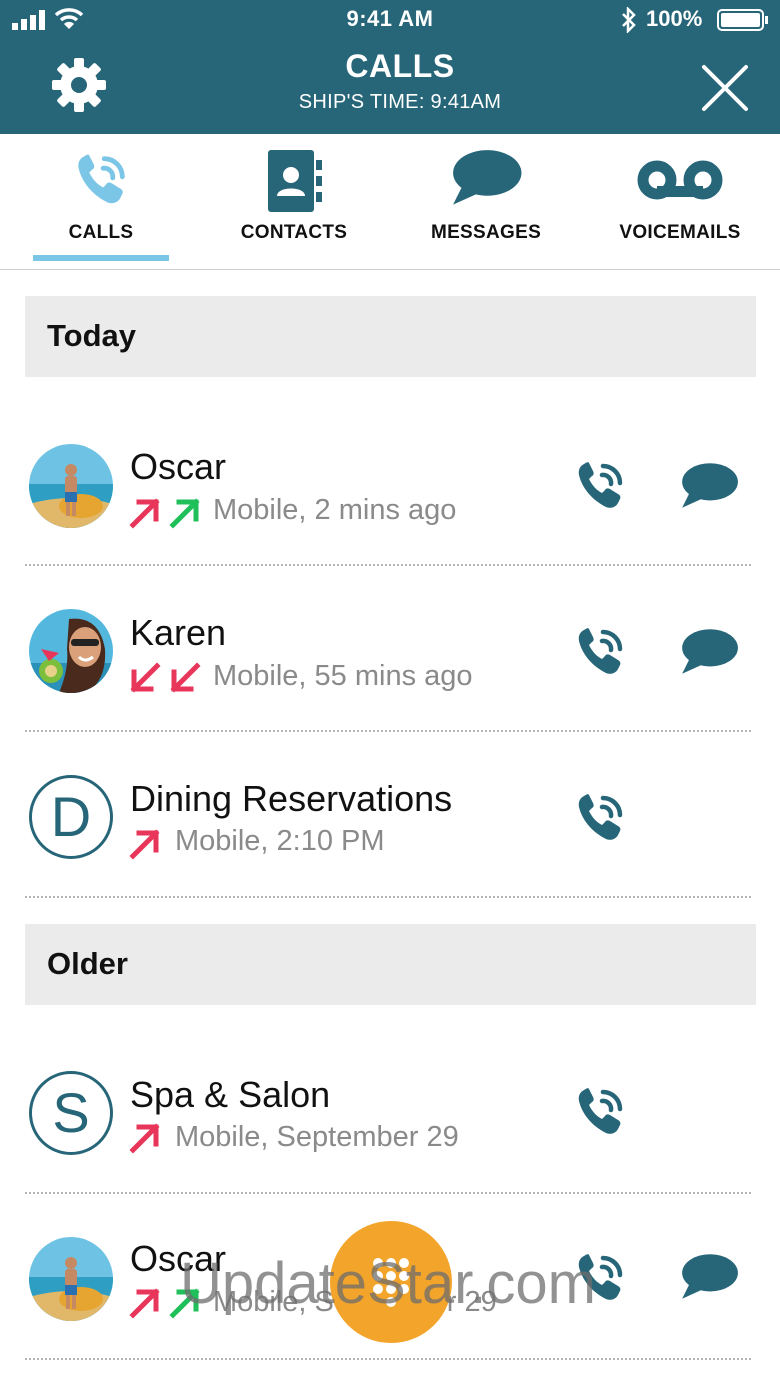 Image resolution: width=780 pixels, height=1387 pixels. Describe the element at coordinates (742, 20) in the screenshot. I see `battery-icon` at that location.